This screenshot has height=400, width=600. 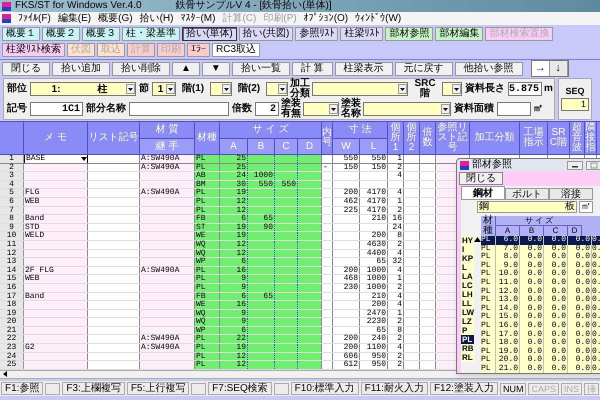 What do you see at coordinates (56, 109) in the screenshot?
I see `input-field: 1C1` at bounding box center [56, 109].